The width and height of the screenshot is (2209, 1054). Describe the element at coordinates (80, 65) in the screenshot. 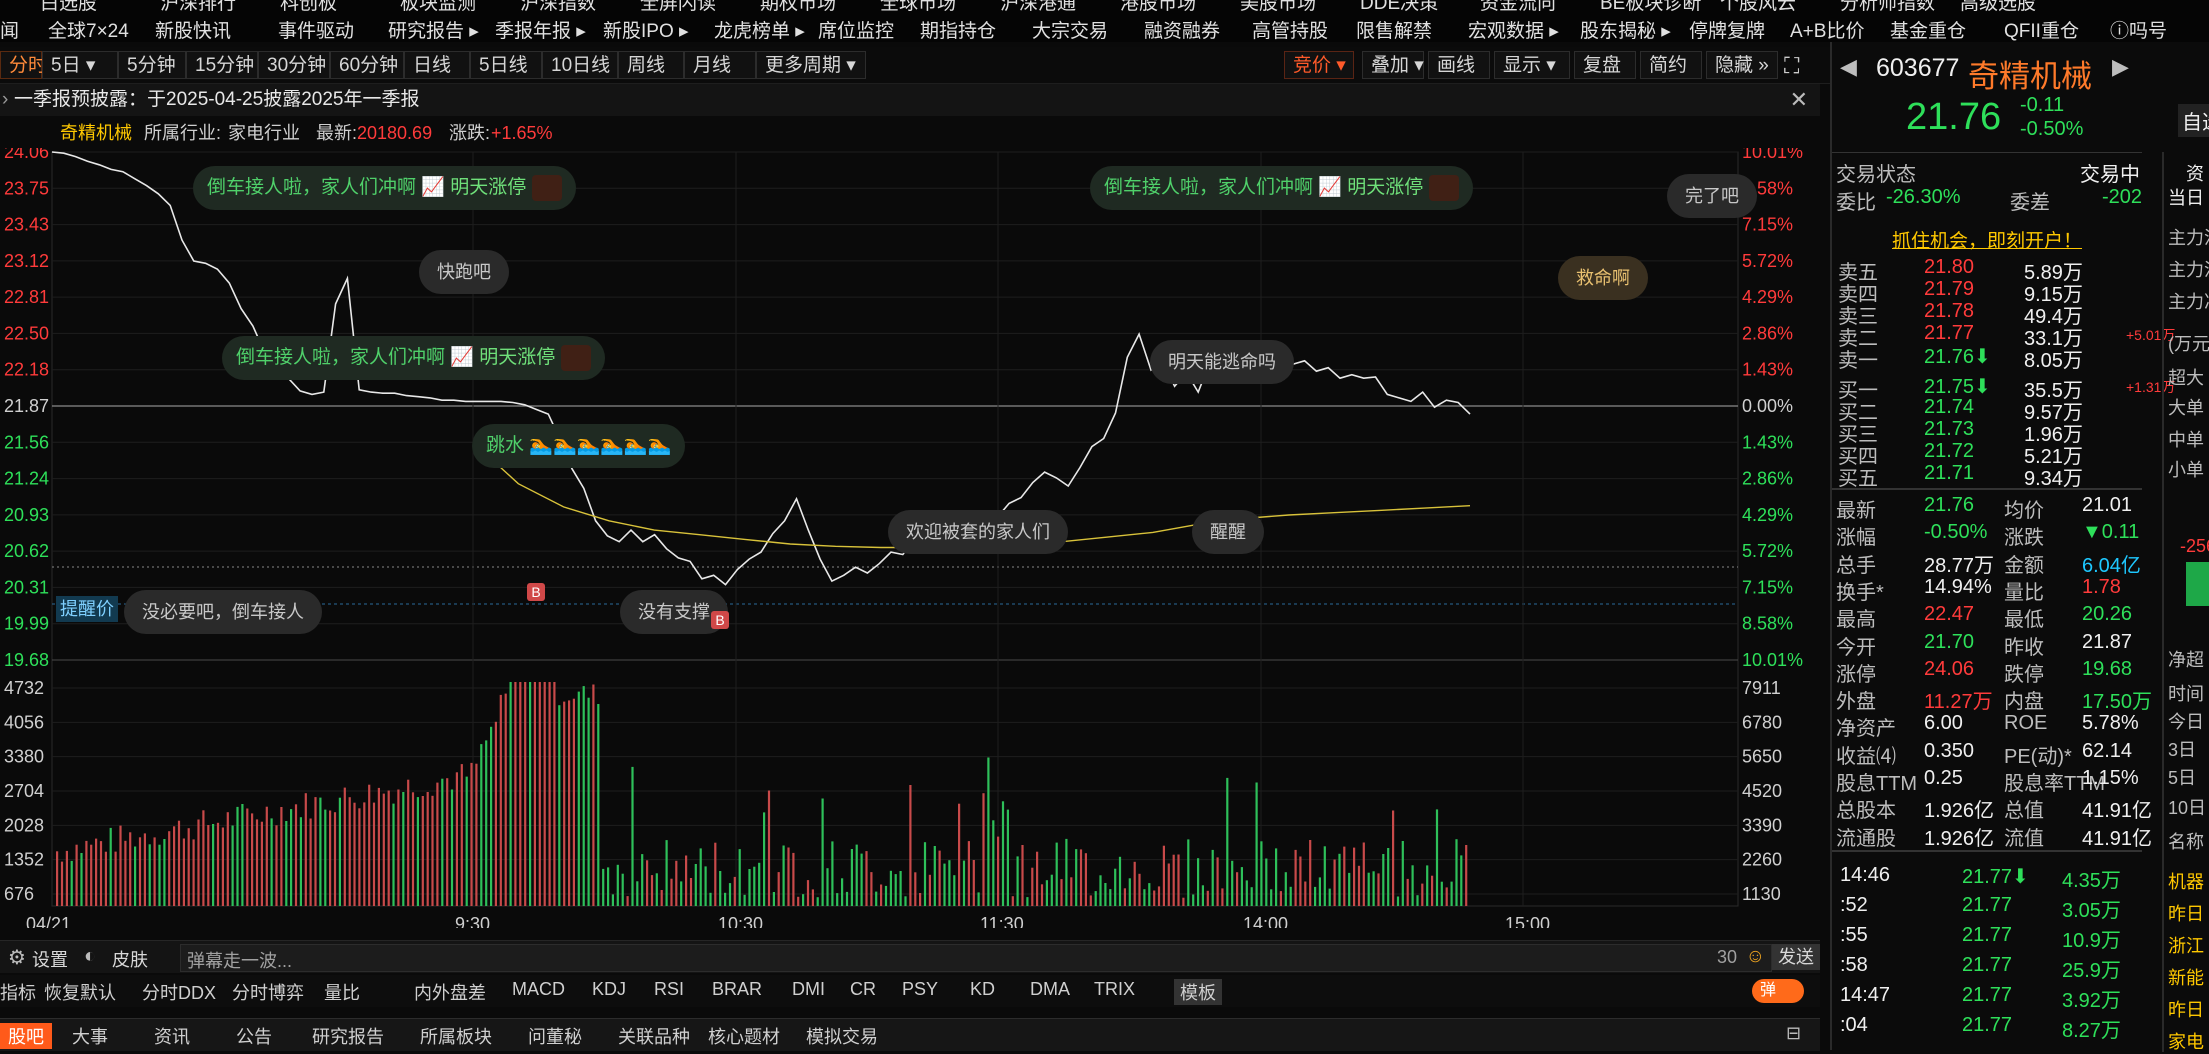

I see `period-tab: 5日 ▾` at that location.